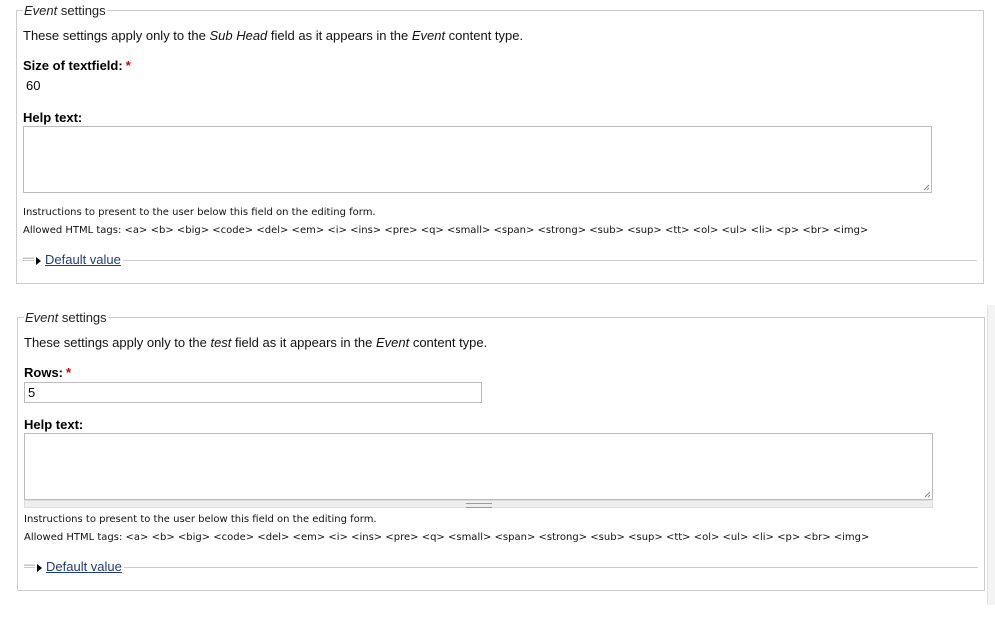 This screenshot has width=995, height=618. I want to click on rows-input, so click(253, 392).